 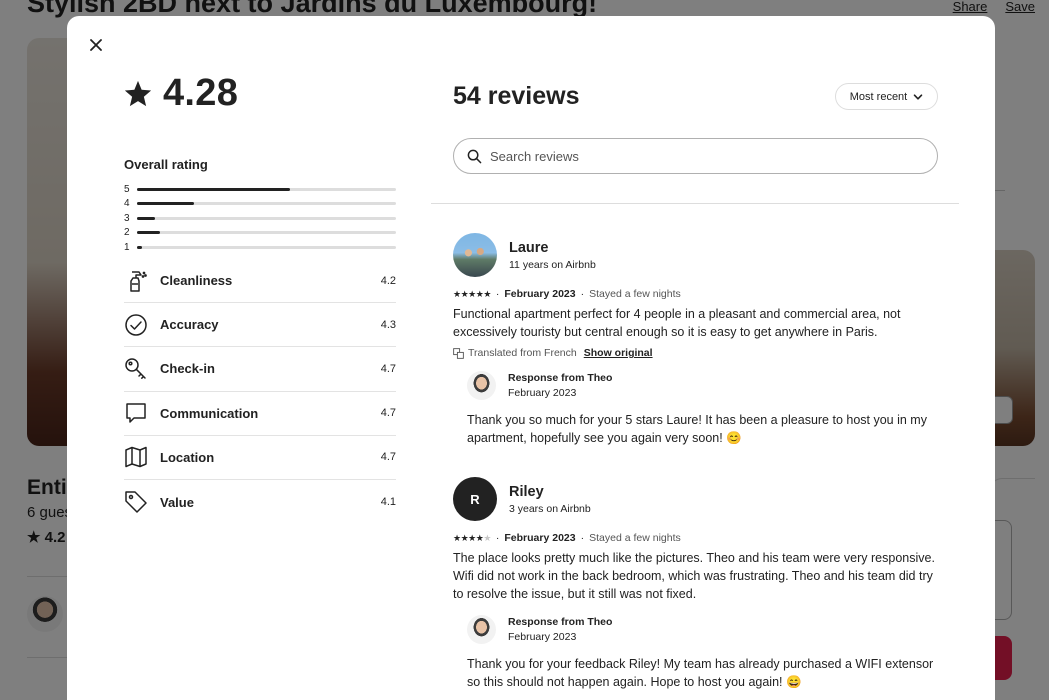 What do you see at coordinates (474, 156) in the screenshot?
I see `search-icon` at bounding box center [474, 156].